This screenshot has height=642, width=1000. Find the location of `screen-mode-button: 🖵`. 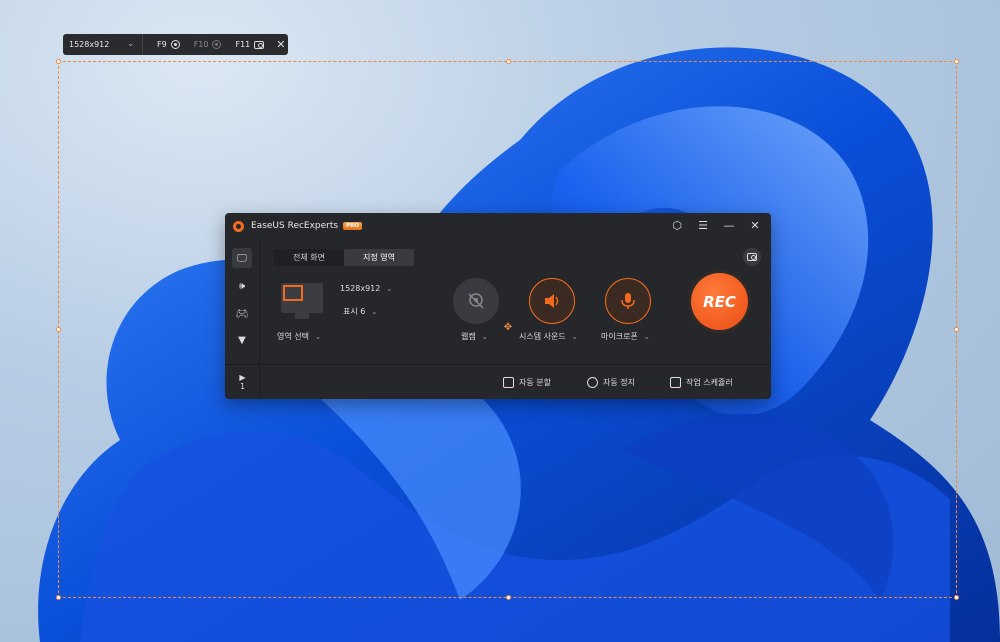

screen-mode-button: 🖵 is located at coordinates (242, 258).